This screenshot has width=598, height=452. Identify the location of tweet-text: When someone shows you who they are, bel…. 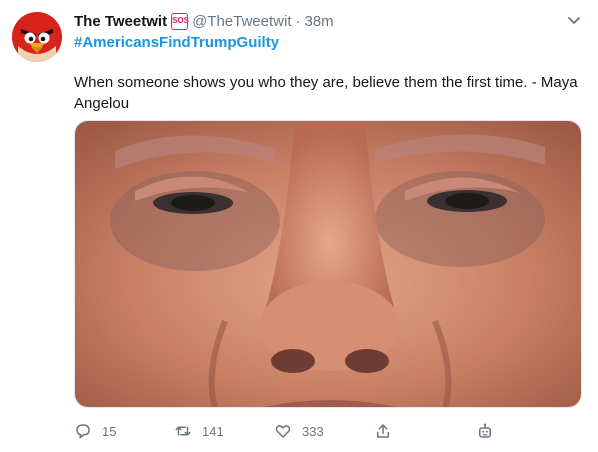
(326, 93).